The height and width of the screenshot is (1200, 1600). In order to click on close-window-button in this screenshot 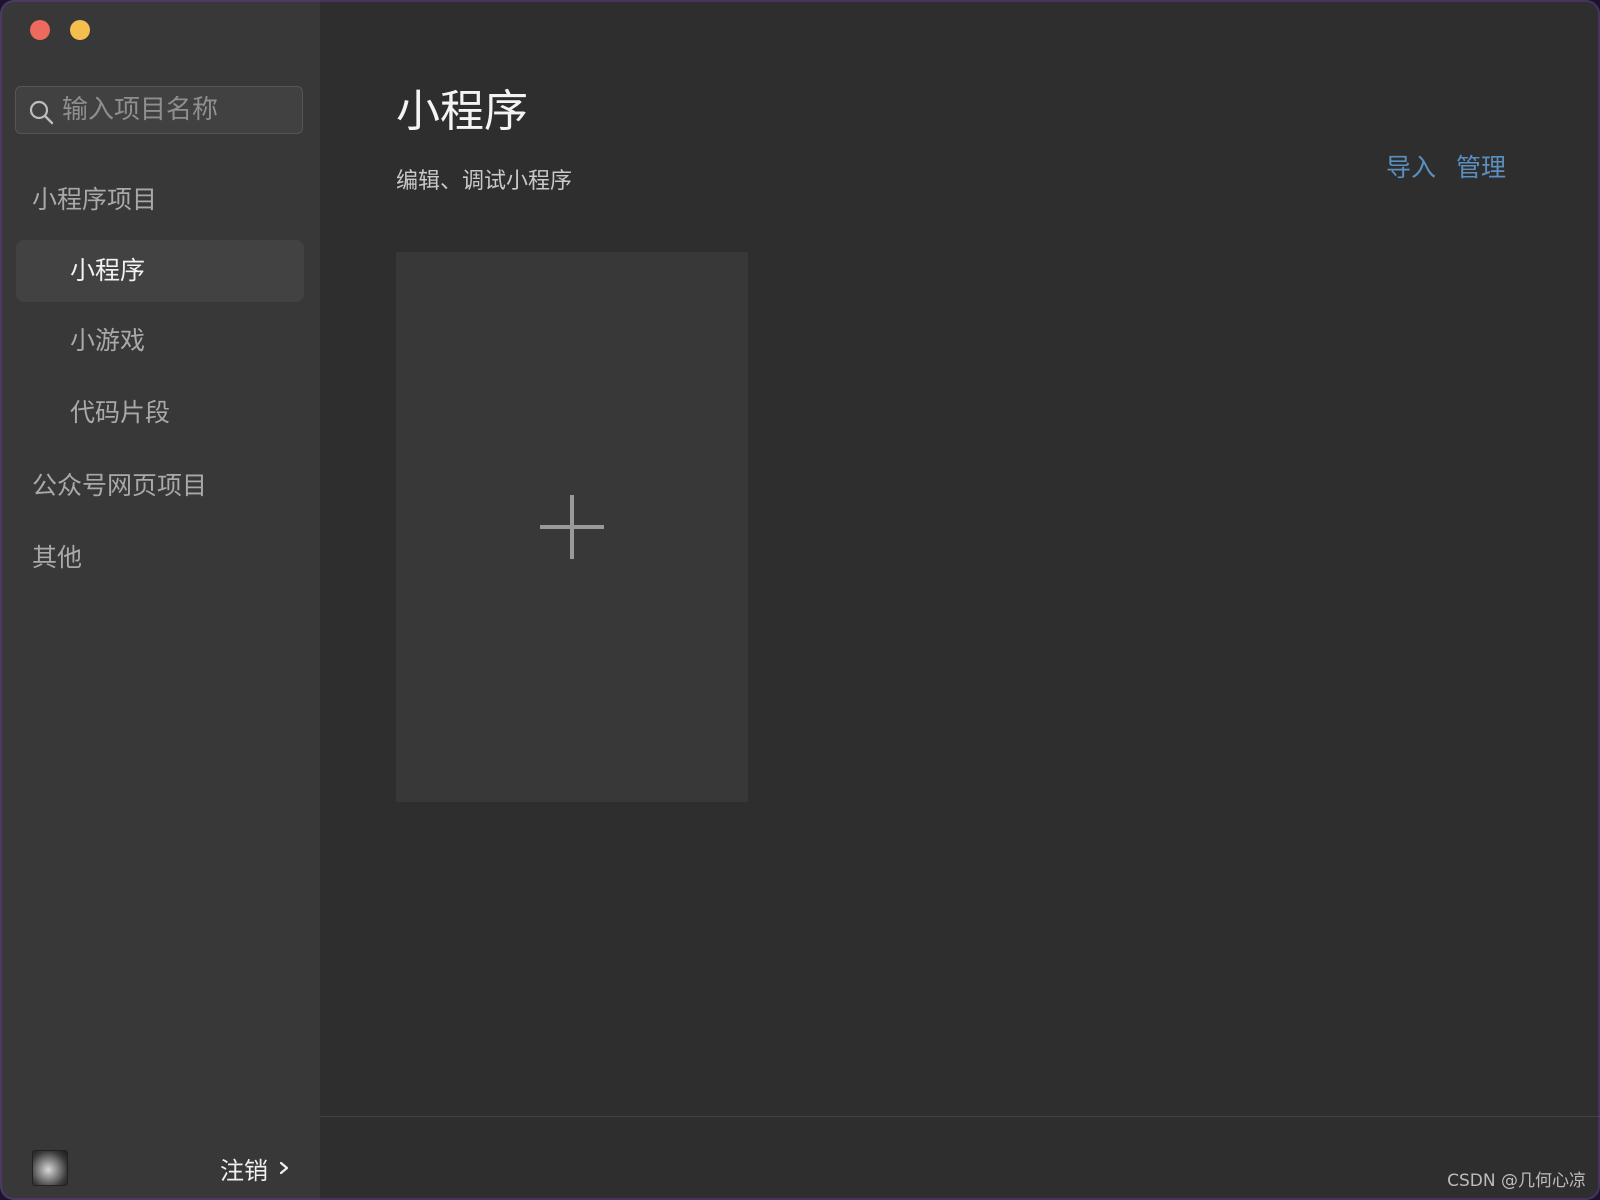, I will do `click(40, 30)`.